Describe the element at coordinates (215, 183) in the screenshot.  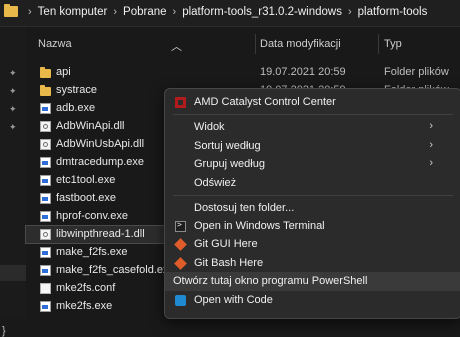
I see `menu-item-label: Odśwież` at that location.